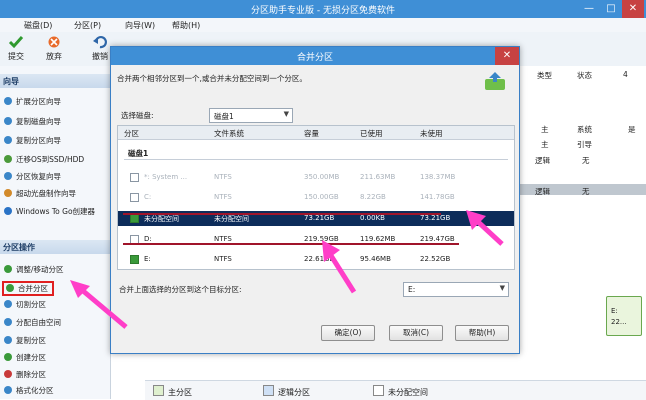  What do you see at coordinates (140, 25) in the screenshot?
I see `menu-wizard: 向导(W)` at bounding box center [140, 25].